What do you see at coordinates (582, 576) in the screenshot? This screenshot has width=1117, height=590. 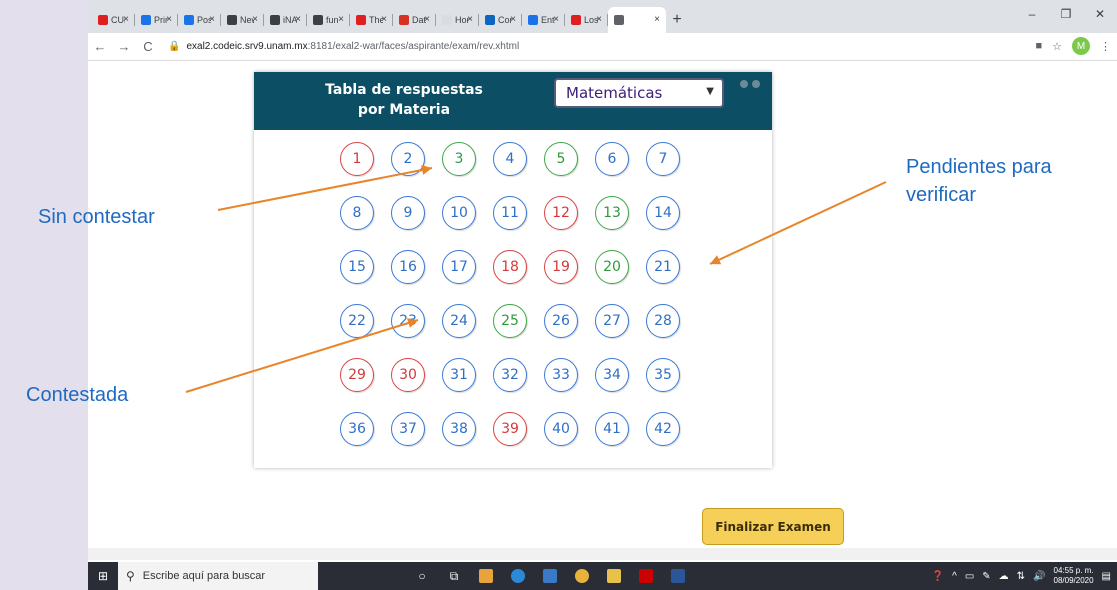 I see `chrome-icon` at bounding box center [582, 576].